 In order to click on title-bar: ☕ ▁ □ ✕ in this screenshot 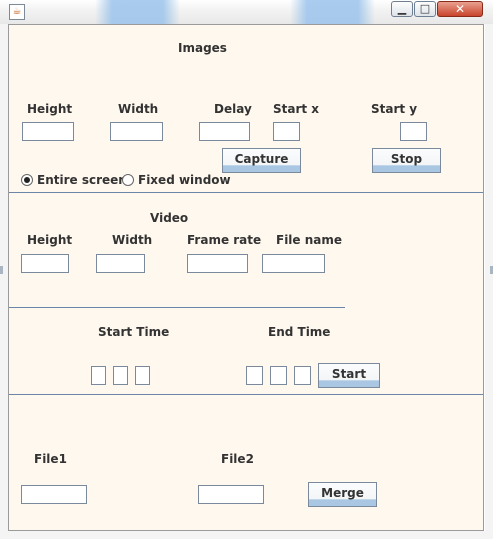, I will do `click(246, 12)`.